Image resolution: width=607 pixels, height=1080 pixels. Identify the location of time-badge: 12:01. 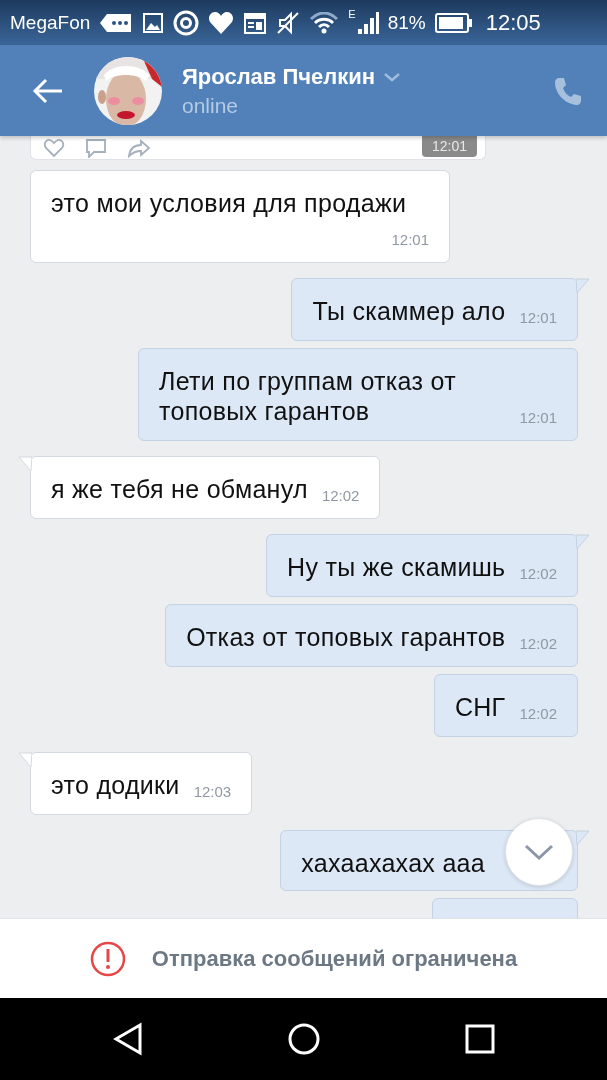
(449, 146).